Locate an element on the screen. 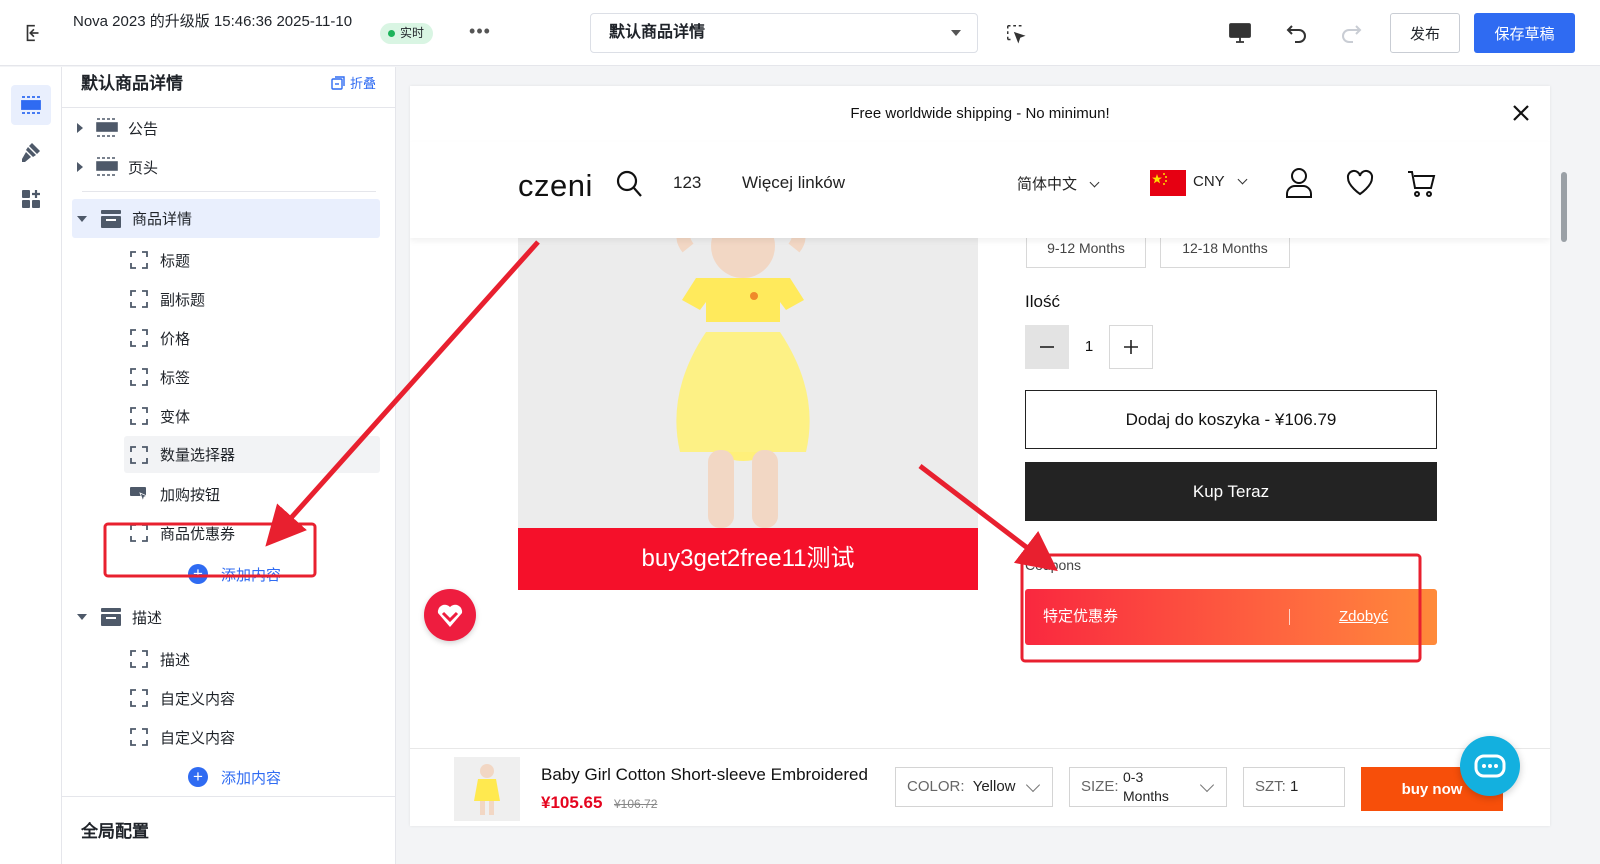  live-dot-icon is located at coordinates (391, 33).